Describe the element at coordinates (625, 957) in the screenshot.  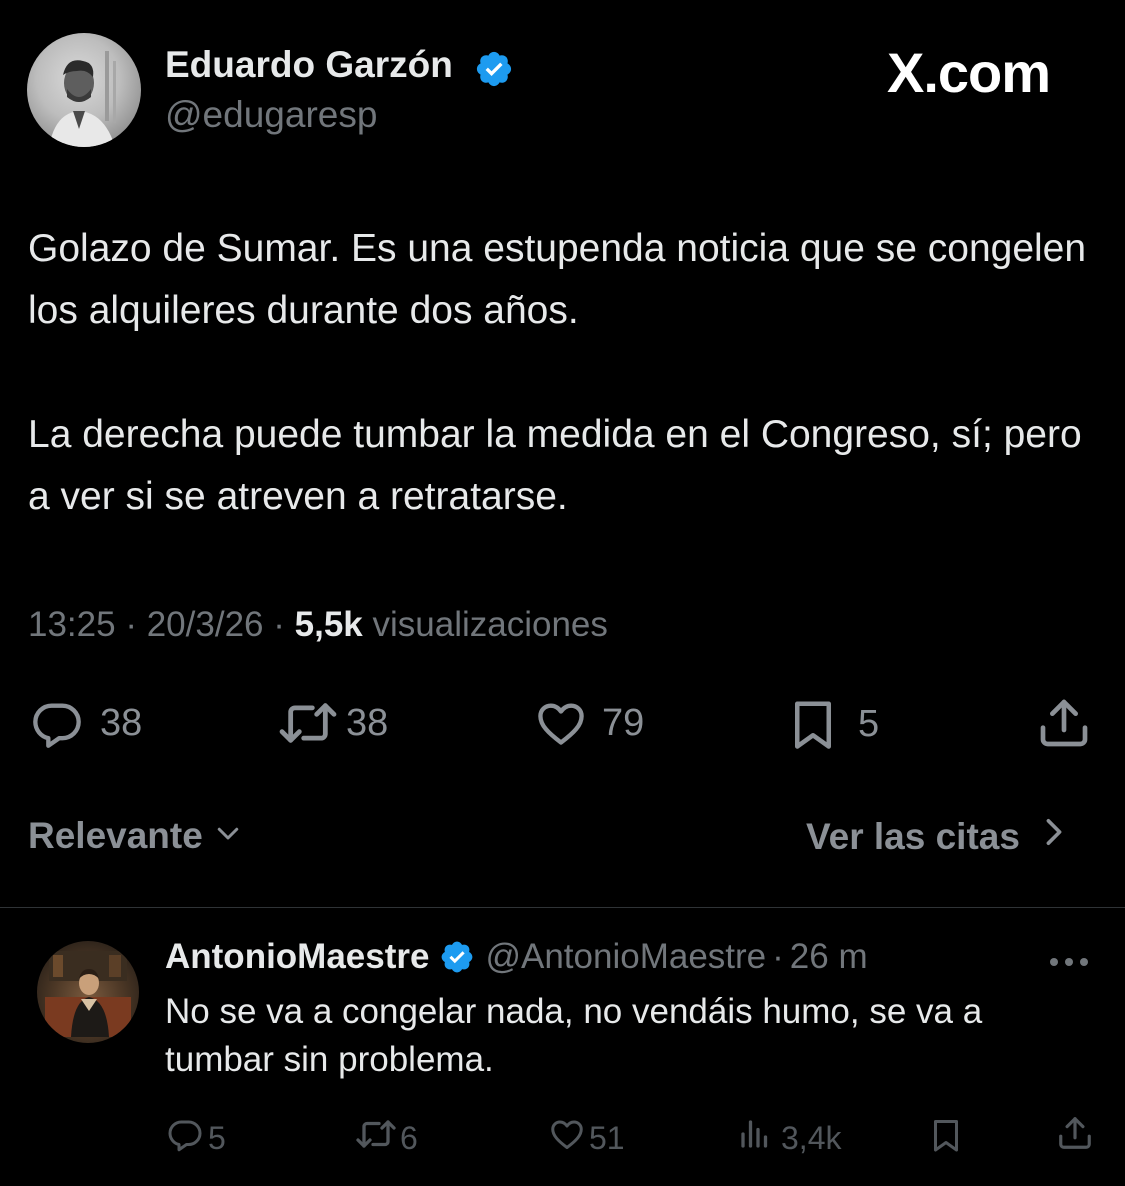
I see `reply-author-handle: @AntonioMaestre` at that location.